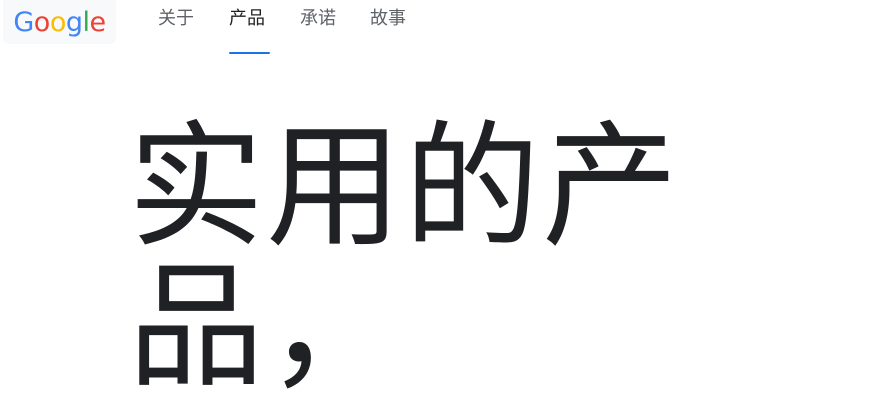  Describe the element at coordinates (98, 22) in the screenshot. I see `logo-letter: e` at that location.